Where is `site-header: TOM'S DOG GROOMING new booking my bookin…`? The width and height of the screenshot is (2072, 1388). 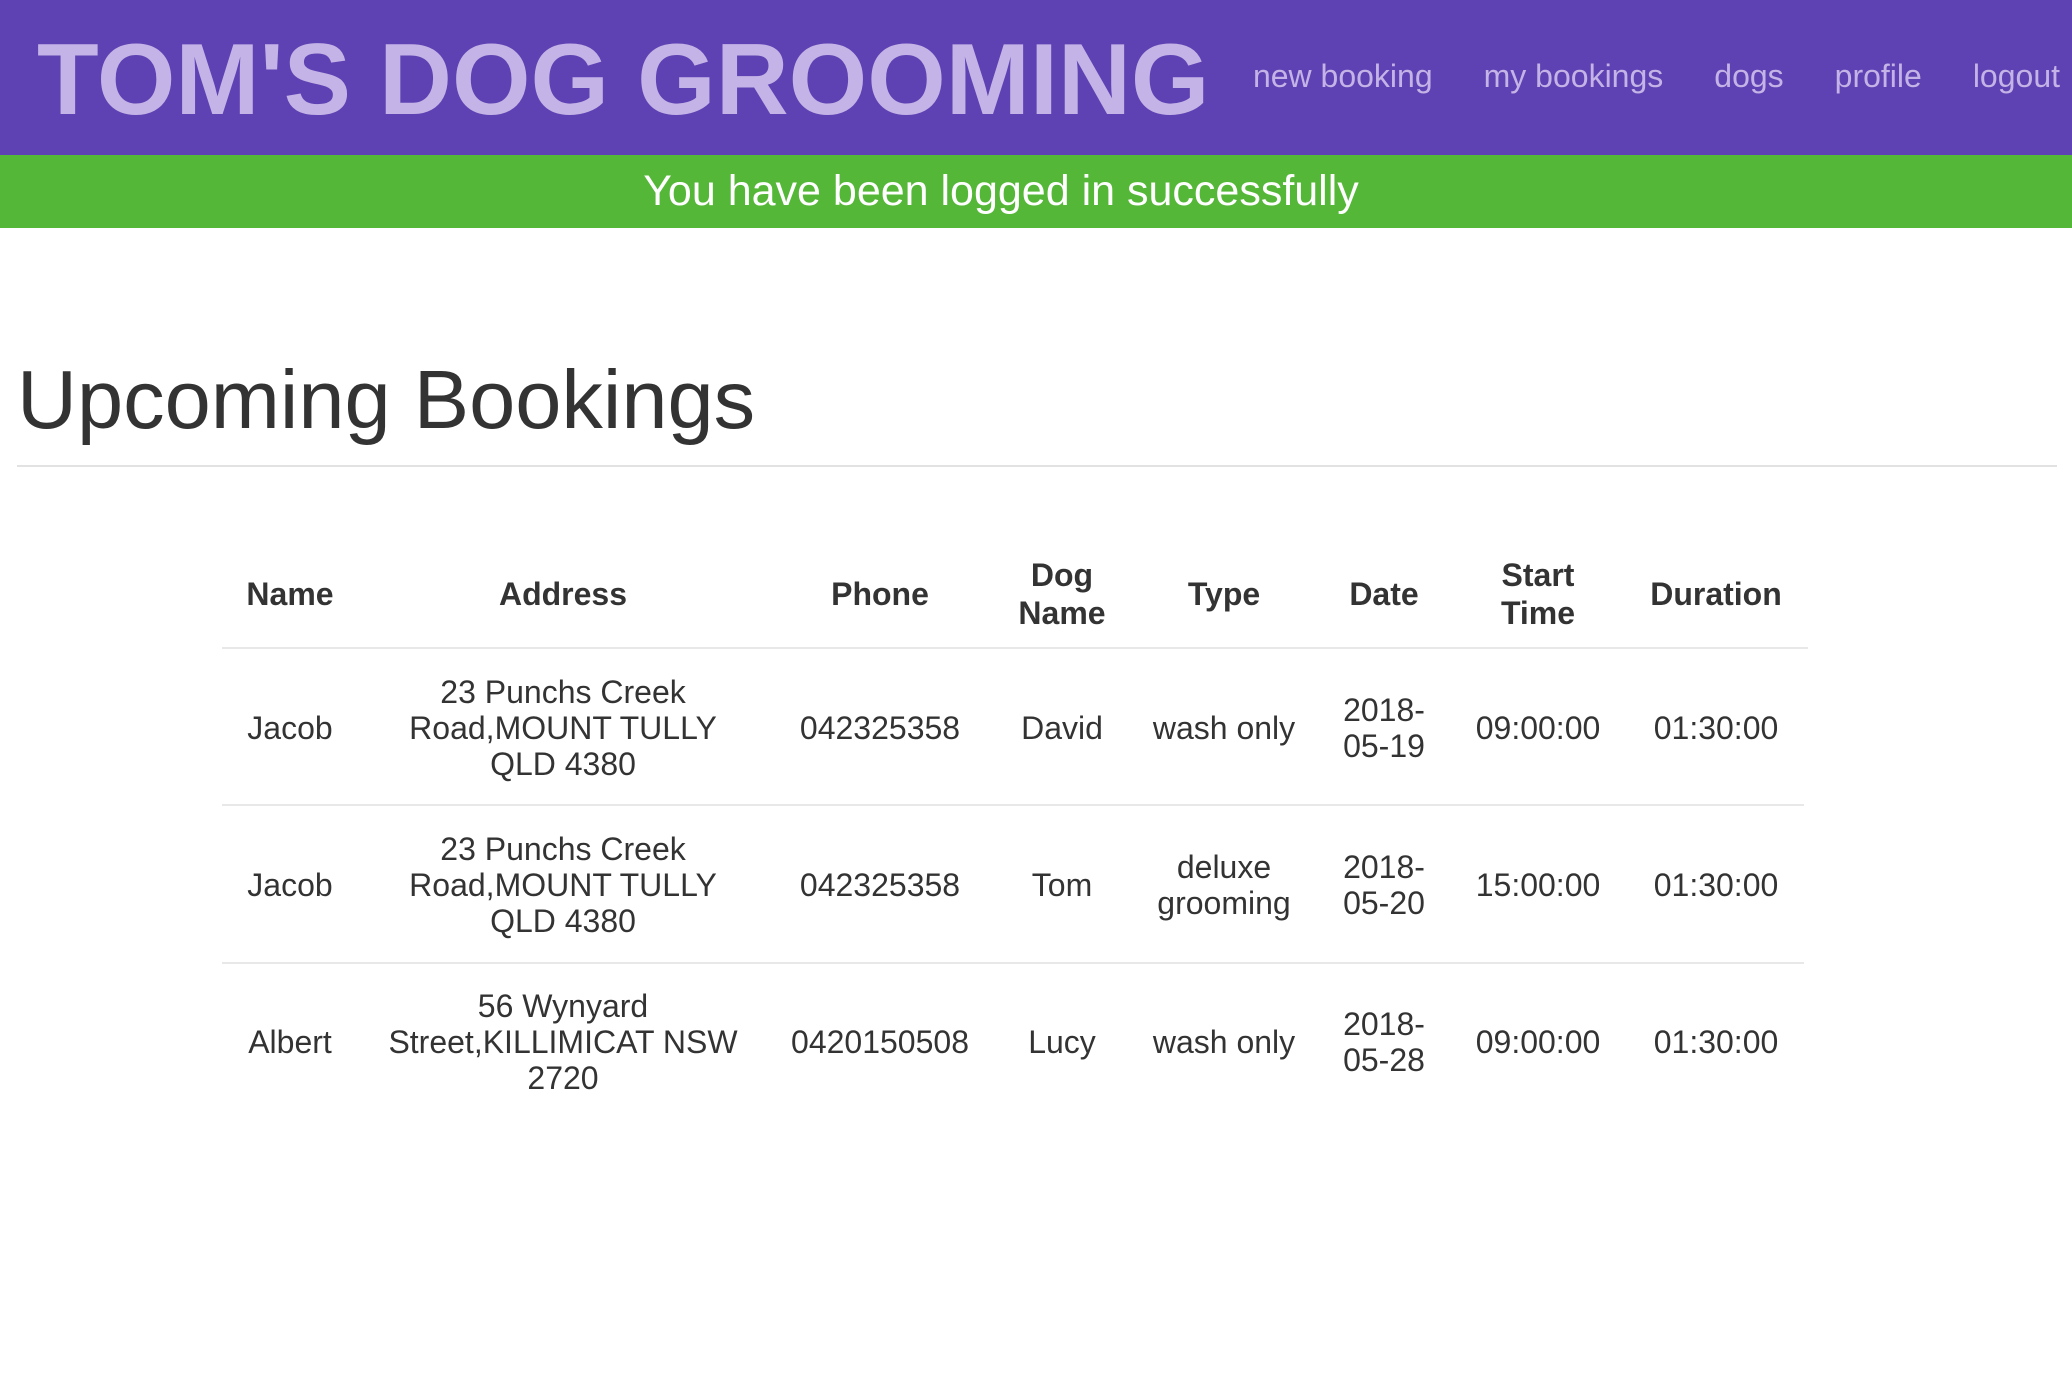 site-header: TOM'S DOG GROOMING new booking my bookin… is located at coordinates (1036, 77).